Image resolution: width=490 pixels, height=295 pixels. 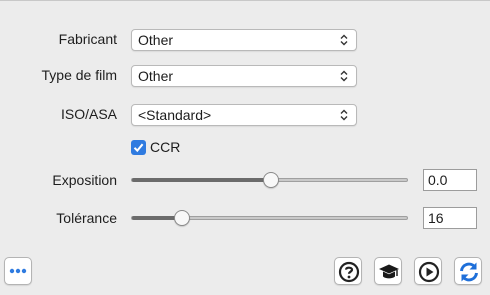 I want to click on help-button, so click(x=348, y=271).